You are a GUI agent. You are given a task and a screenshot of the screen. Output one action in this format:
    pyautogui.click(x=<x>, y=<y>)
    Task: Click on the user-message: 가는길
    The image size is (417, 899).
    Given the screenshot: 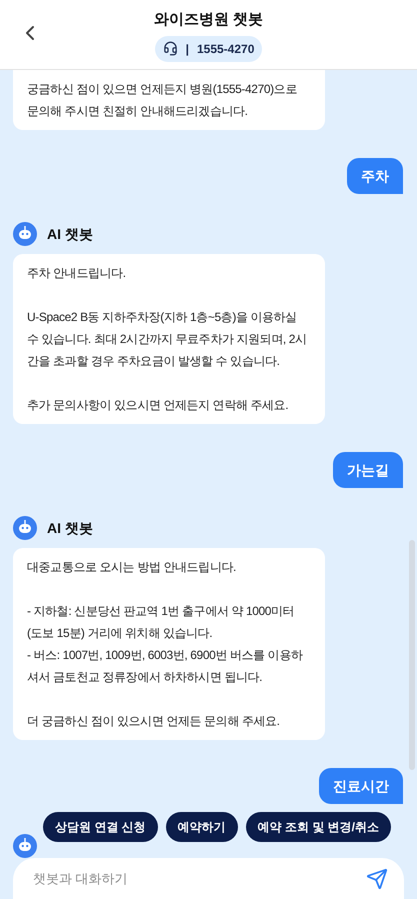 What is the action you would take?
    pyautogui.click(x=368, y=470)
    